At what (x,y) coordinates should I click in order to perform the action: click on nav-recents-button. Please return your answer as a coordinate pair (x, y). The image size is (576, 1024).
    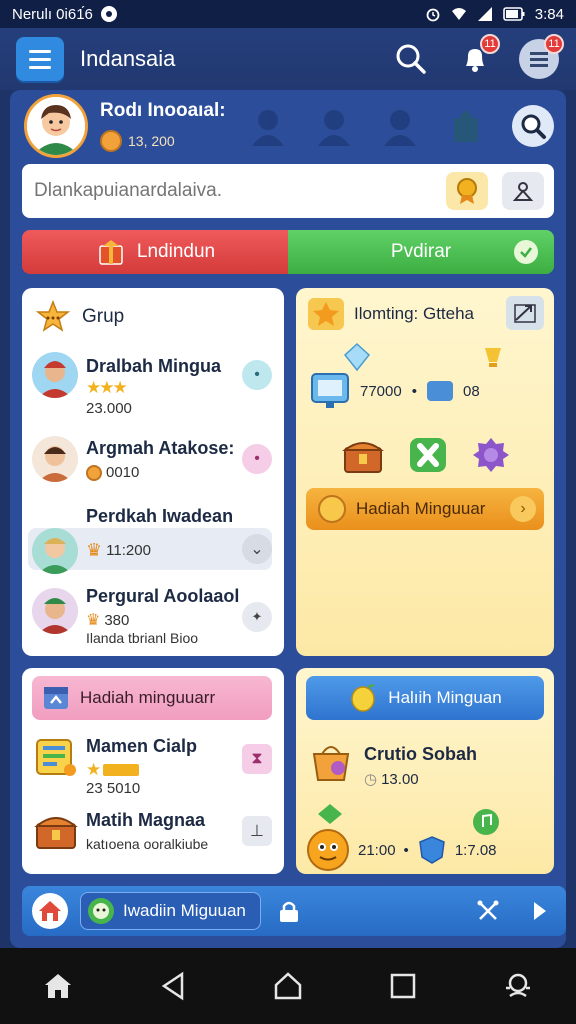
    Looking at the image, I should click on (403, 986).